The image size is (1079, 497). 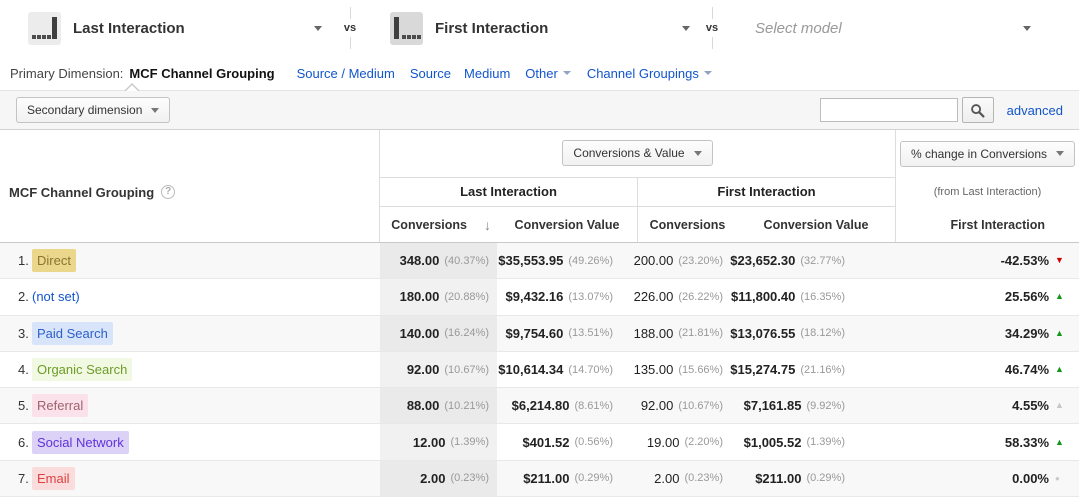 What do you see at coordinates (813, 296) in the screenshot?
I see `first-conversion-value-cell: $11,800.40 (16.35%)` at bounding box center [813, 296].